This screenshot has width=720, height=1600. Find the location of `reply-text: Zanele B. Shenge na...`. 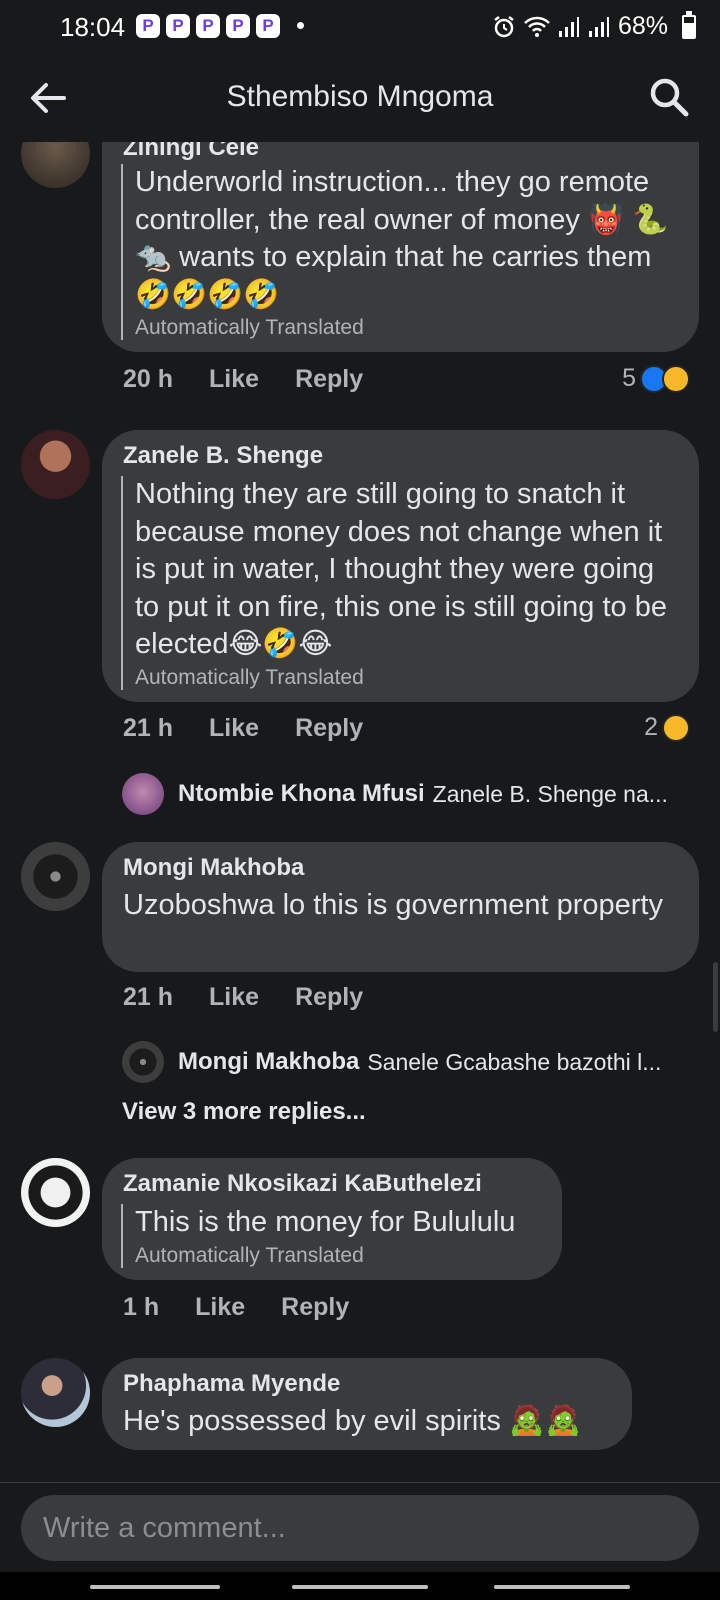

reply-text: Zanele B. Shenge na... is located at coordinates (550, 793).